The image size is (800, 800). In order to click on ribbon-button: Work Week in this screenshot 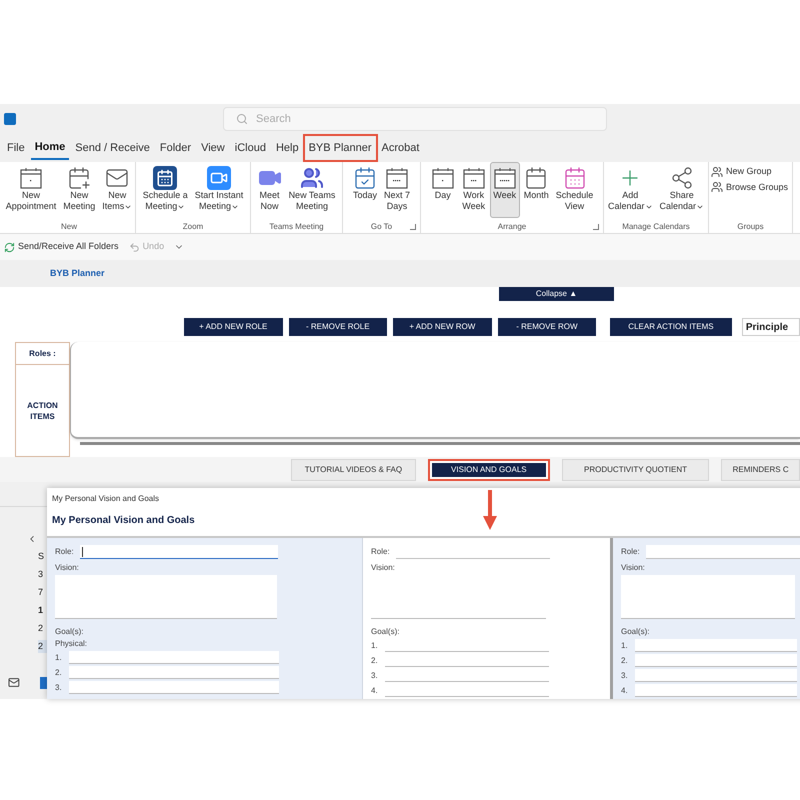, I will do `click(473, 190)`.